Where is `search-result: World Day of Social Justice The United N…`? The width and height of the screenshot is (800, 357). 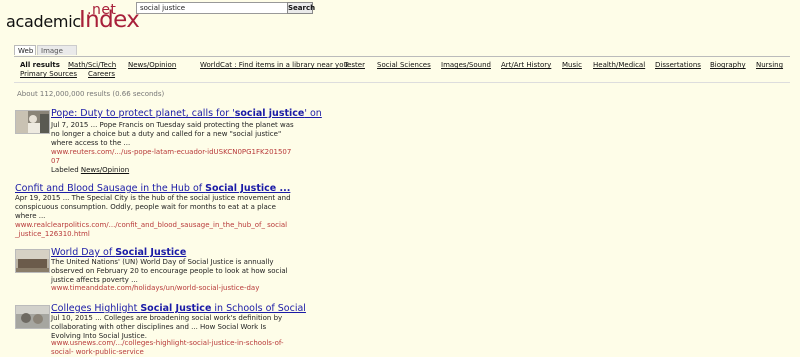 search-result: World Day of Social Justice The United N… is located at coordinates (215, 269).